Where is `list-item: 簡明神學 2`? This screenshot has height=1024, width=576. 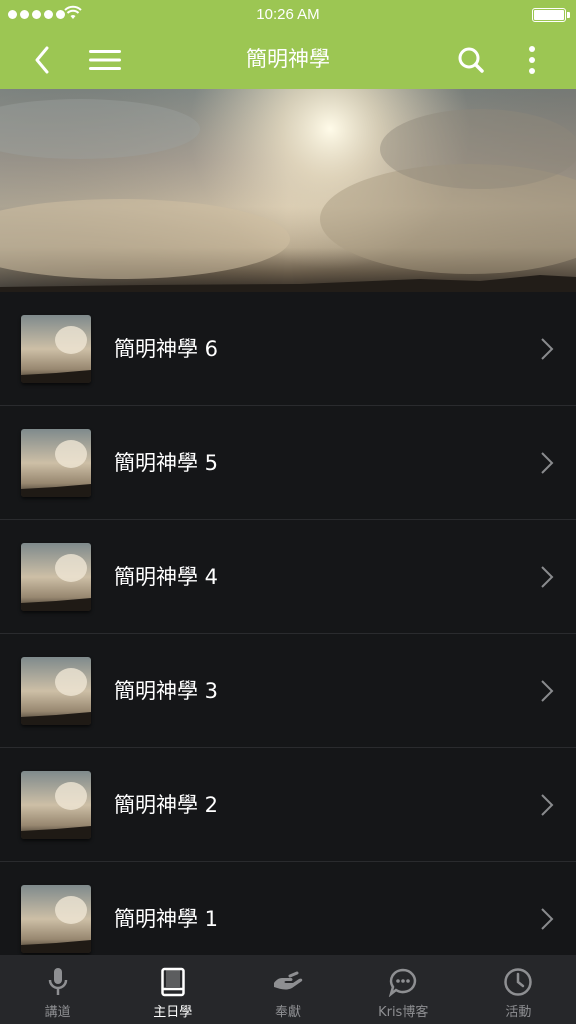 list-item: 簡明神學 2 is located at coordinates (288, 805).